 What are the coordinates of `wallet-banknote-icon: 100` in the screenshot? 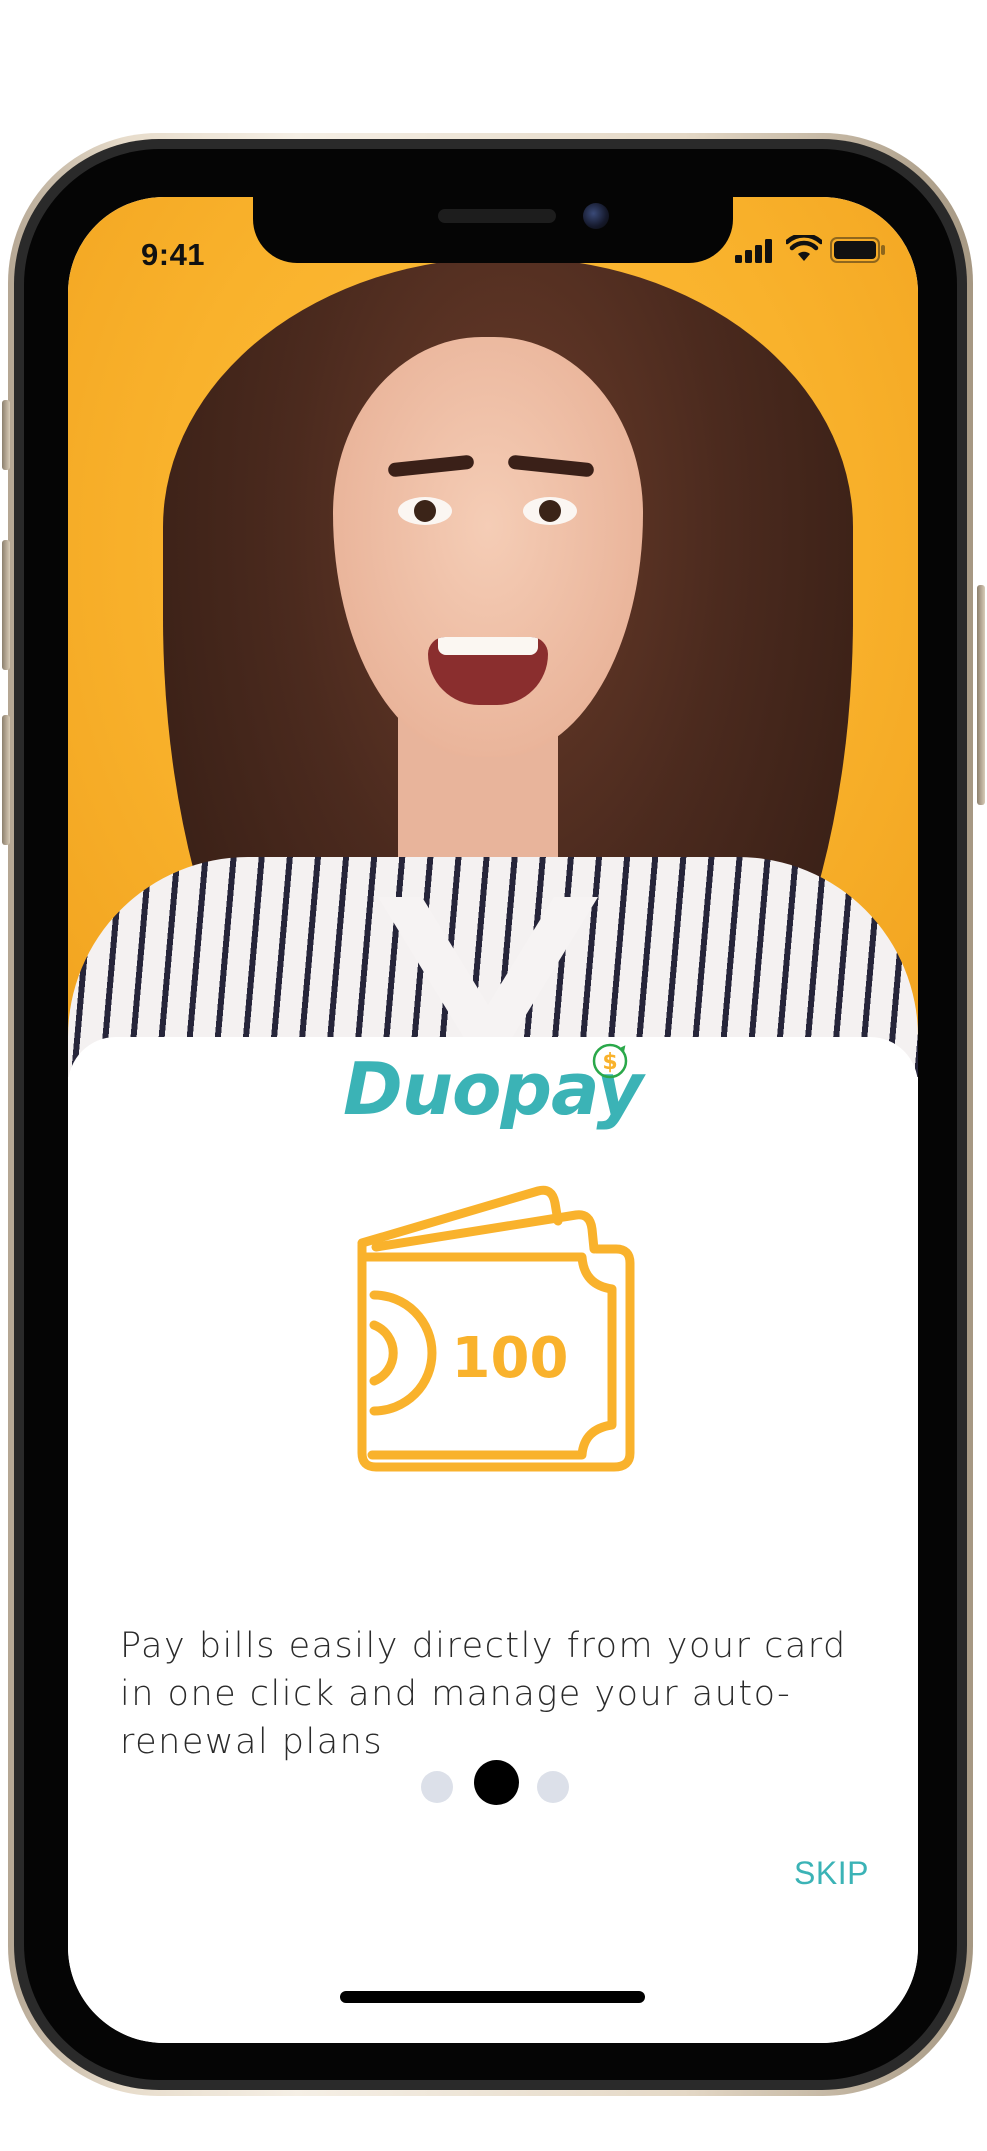 It's located at (496, 1328).